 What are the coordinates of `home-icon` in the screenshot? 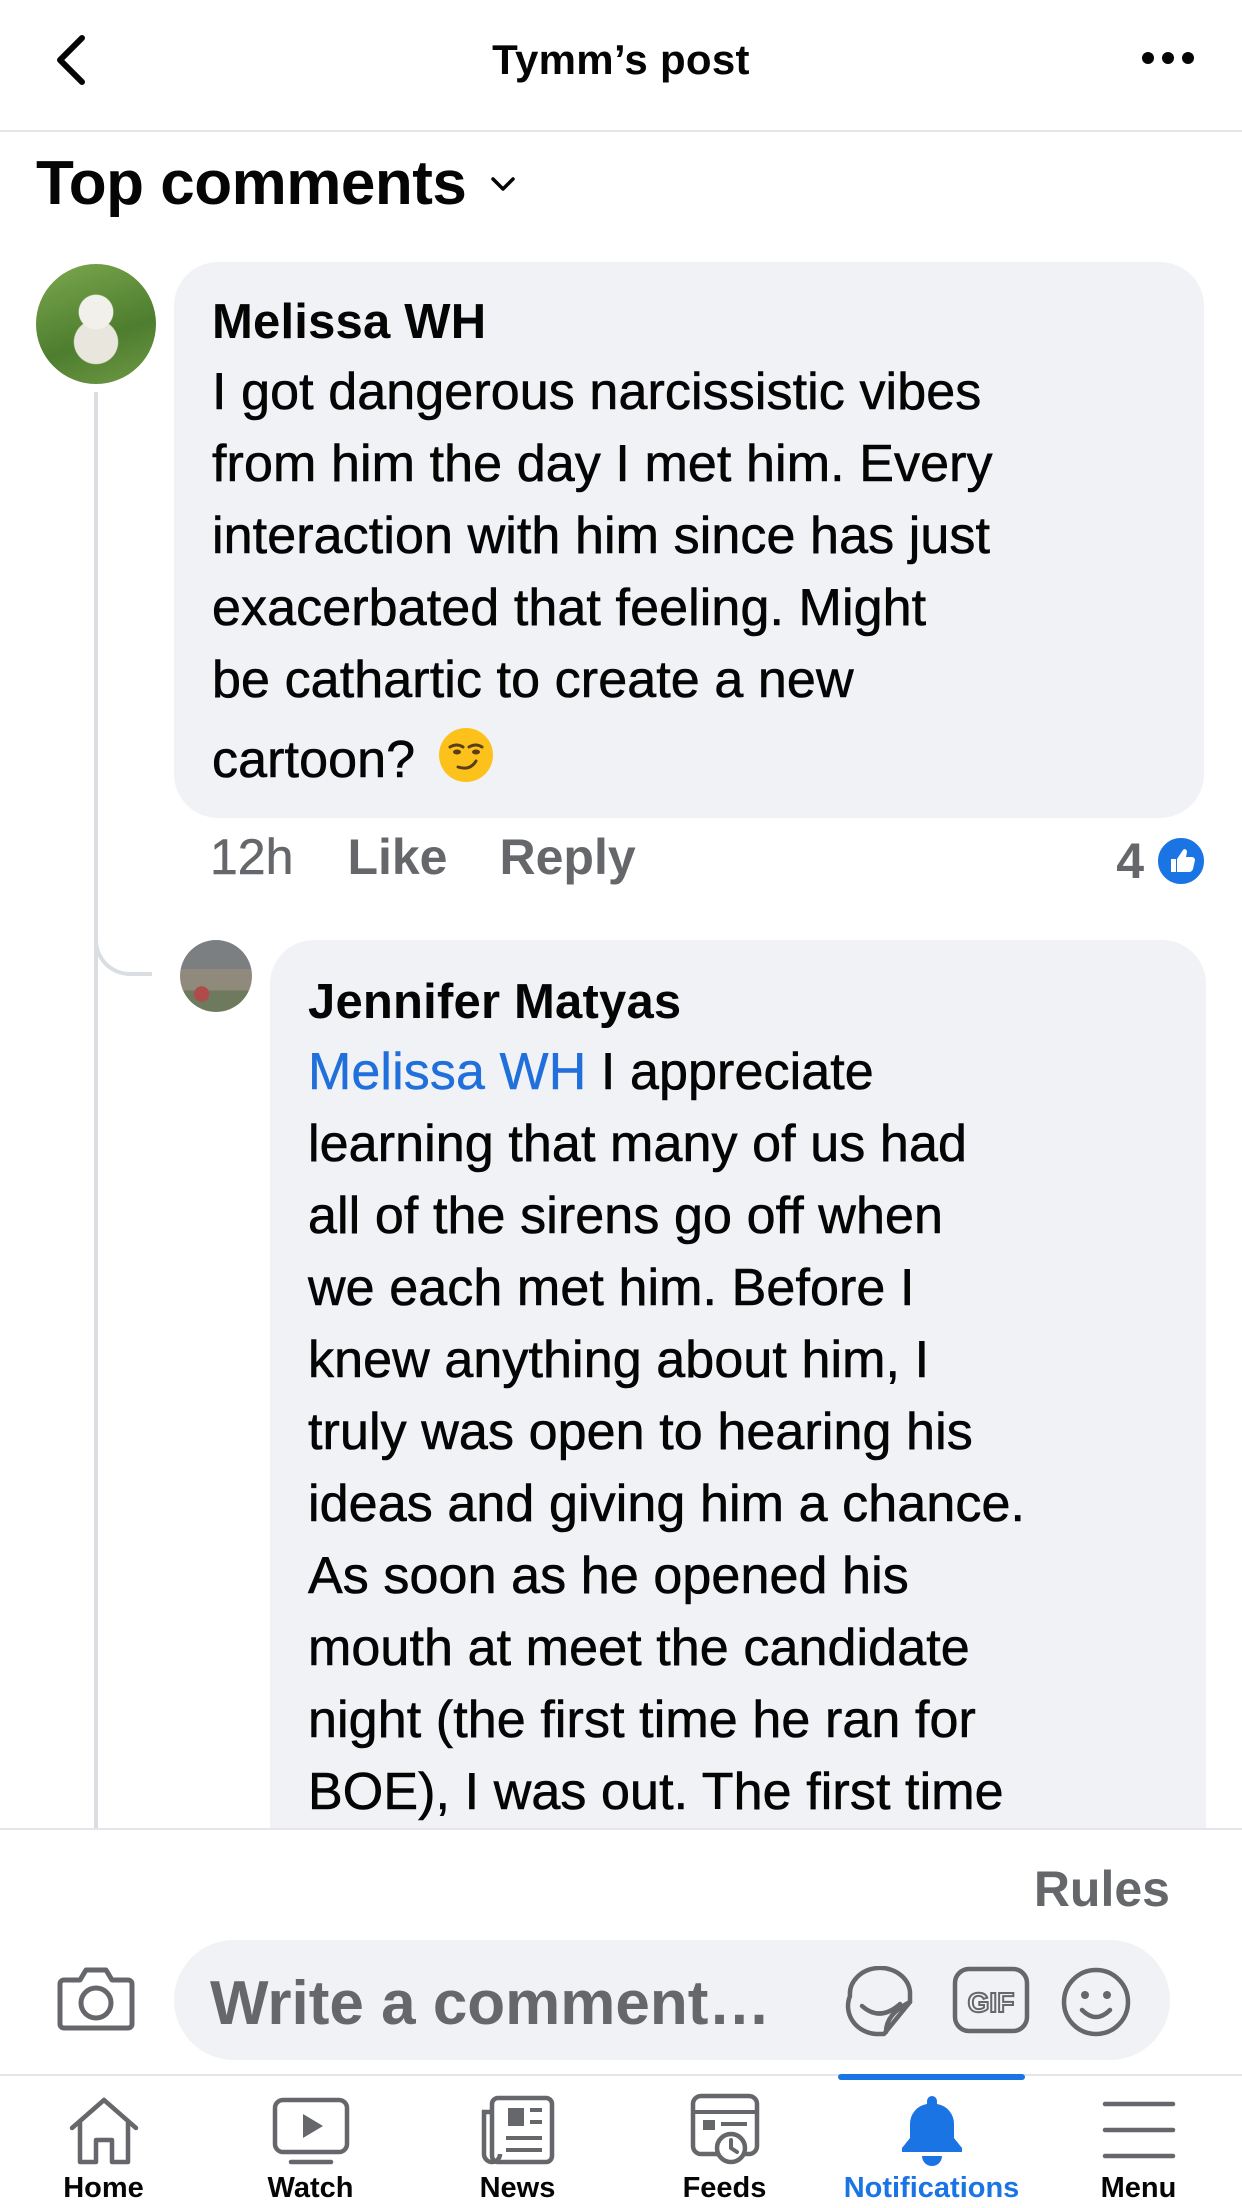 It's located at (103, 2131).